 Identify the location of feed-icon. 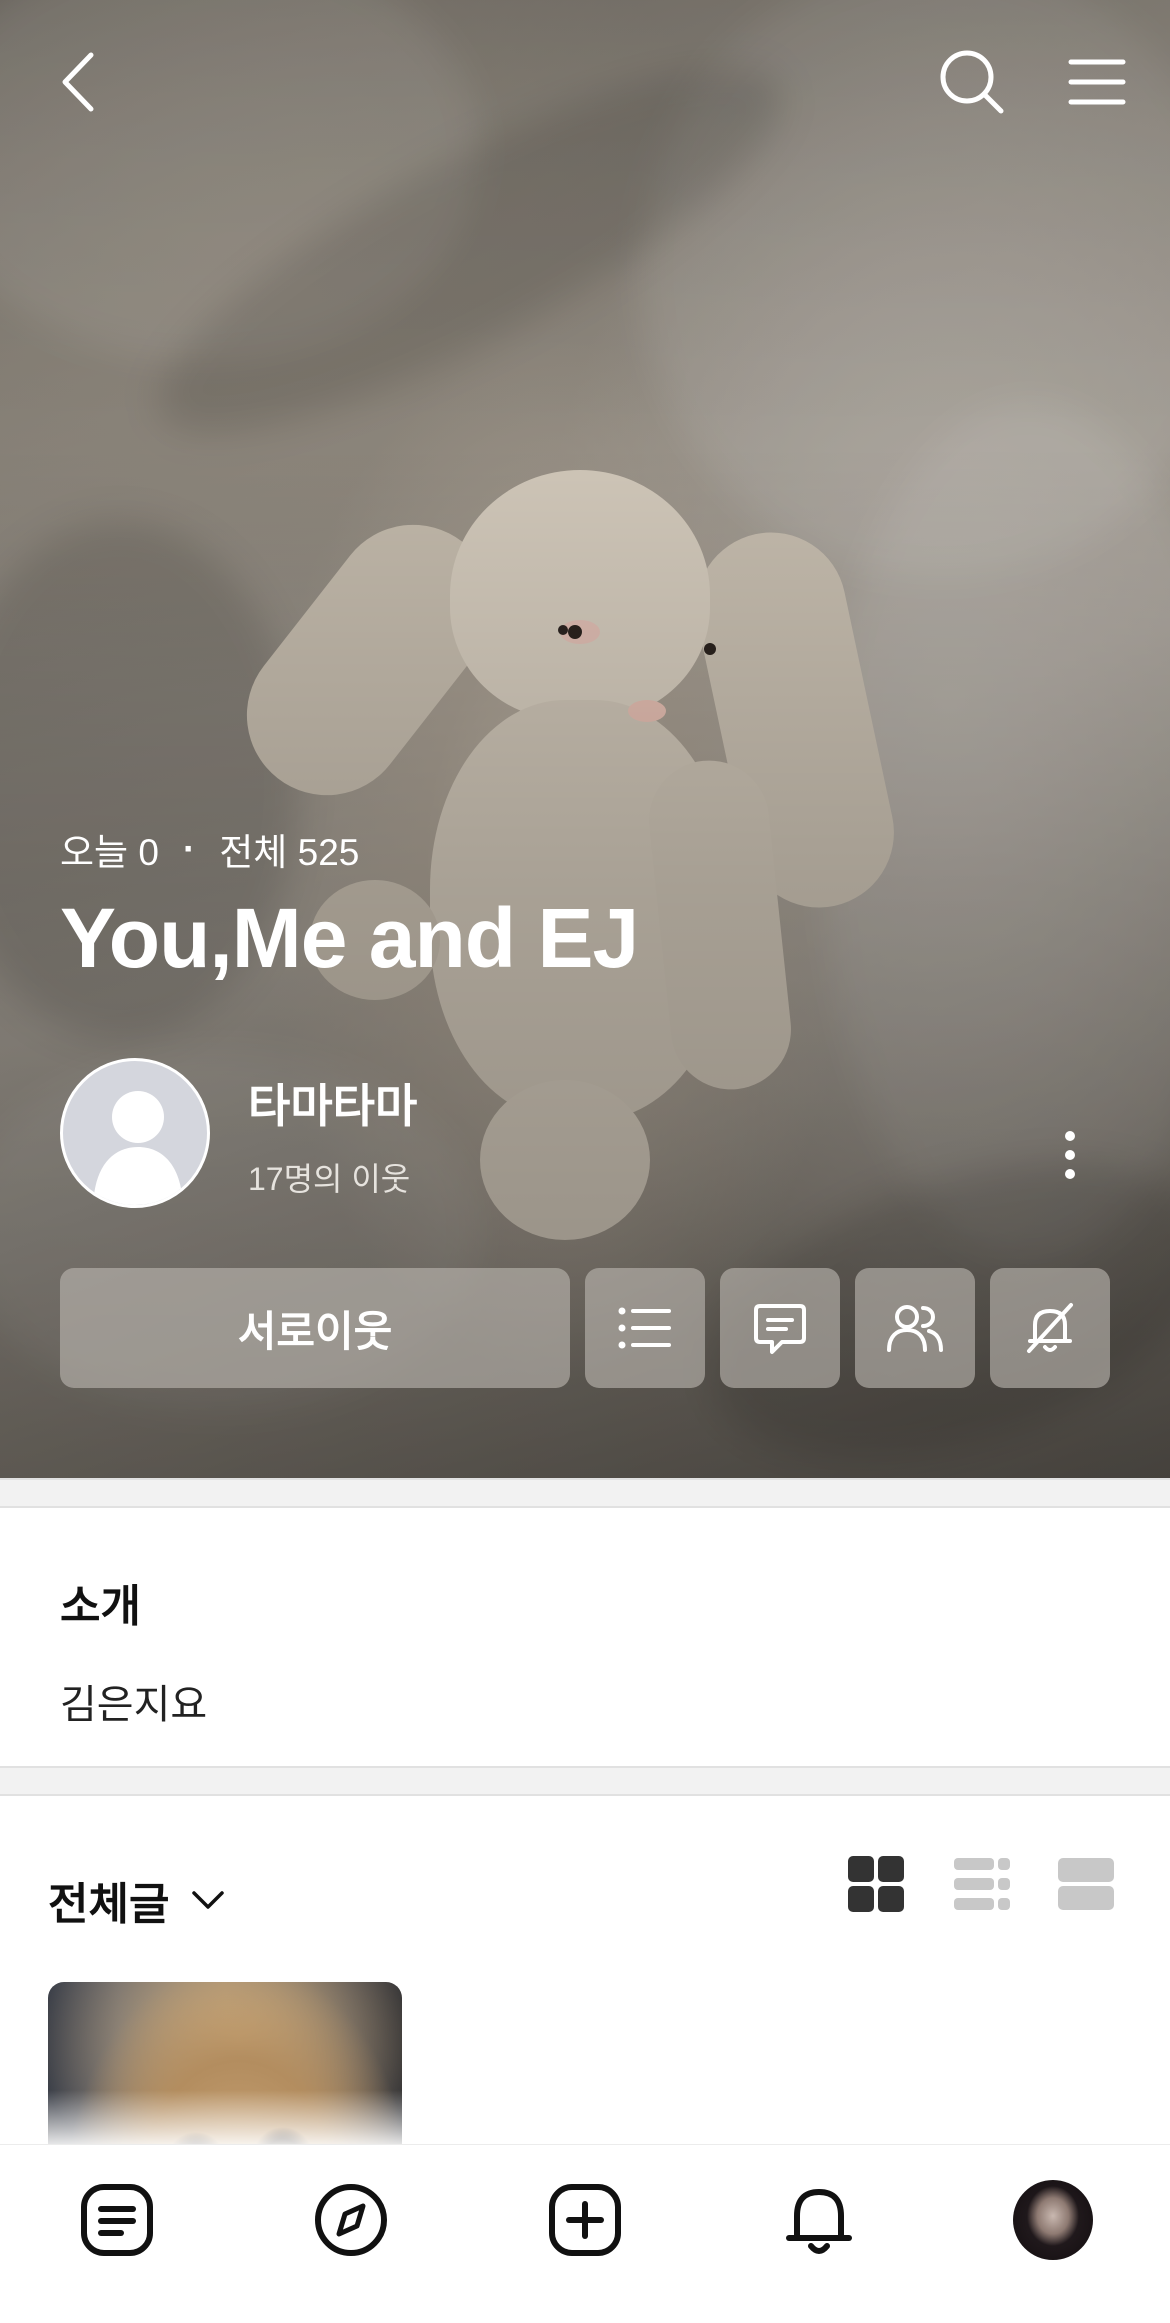
(117, 2220).